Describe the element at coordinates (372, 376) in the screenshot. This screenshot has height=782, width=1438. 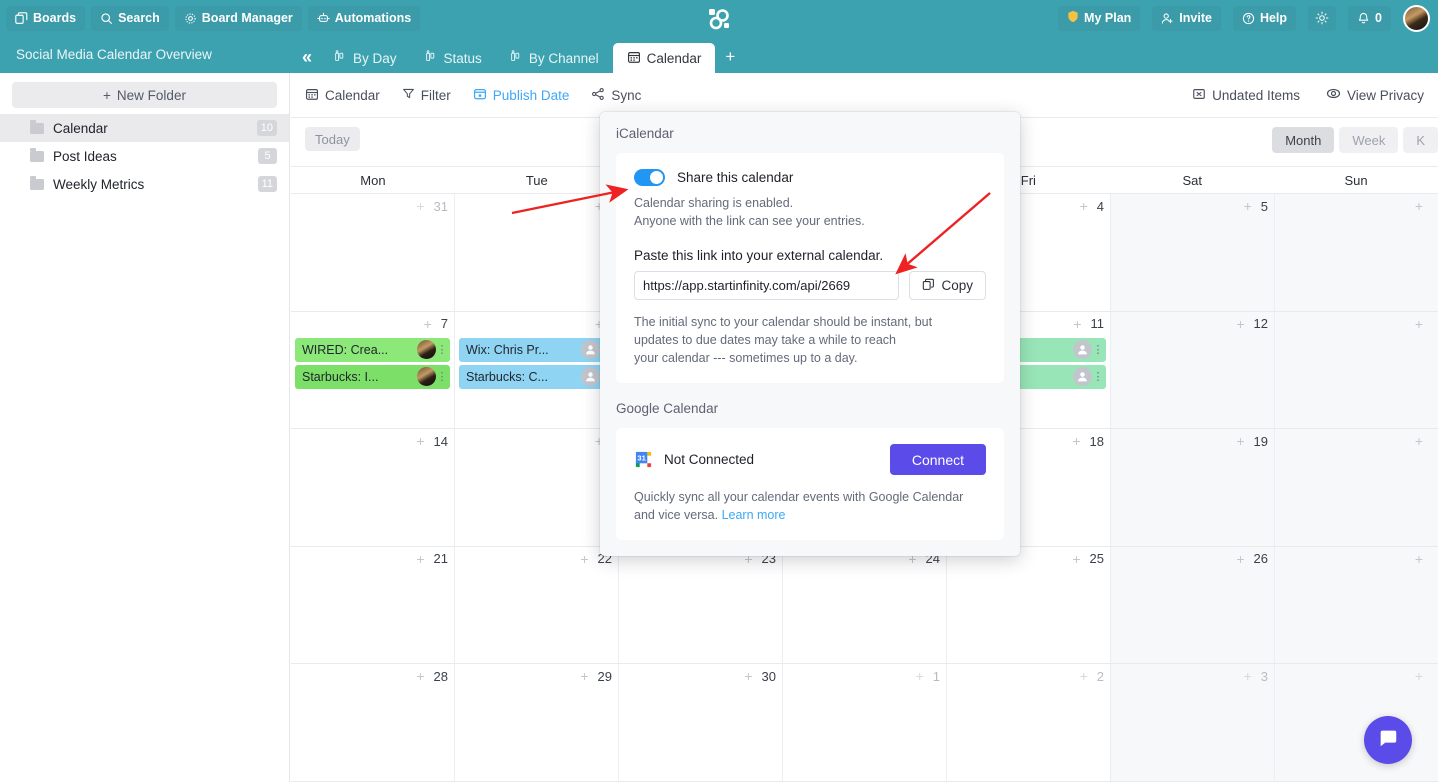
I see `calendar-event-card: Starbucks: I... ⋮` at that location.